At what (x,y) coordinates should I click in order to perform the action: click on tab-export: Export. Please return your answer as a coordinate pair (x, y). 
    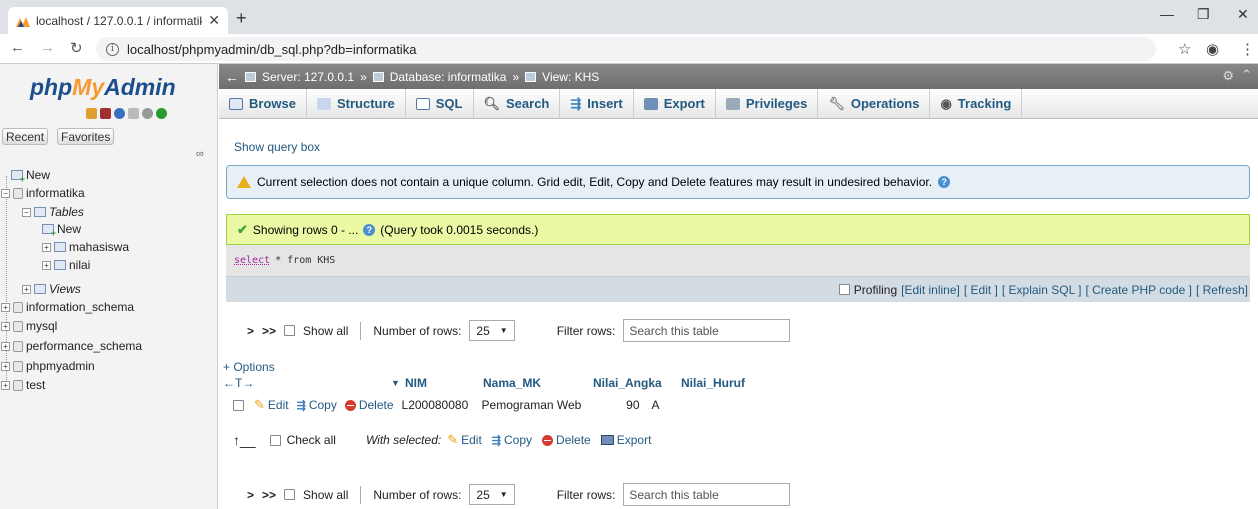
    Looking at the image, I should click on (675, 103).